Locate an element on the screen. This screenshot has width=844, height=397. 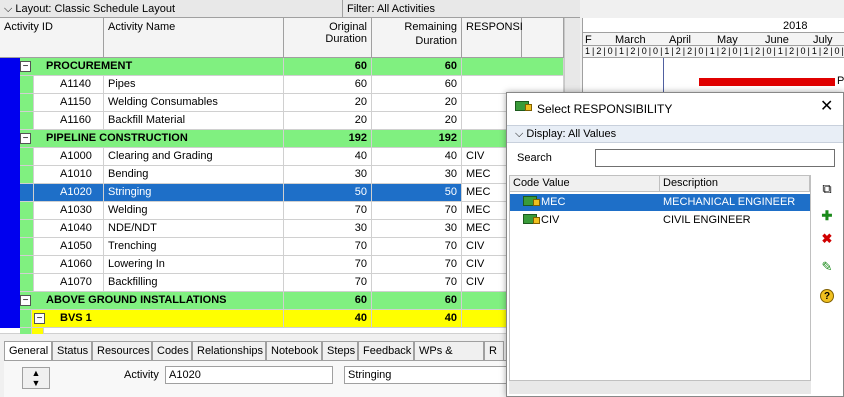
help-icon: ? is located at coordinates (827, 295).